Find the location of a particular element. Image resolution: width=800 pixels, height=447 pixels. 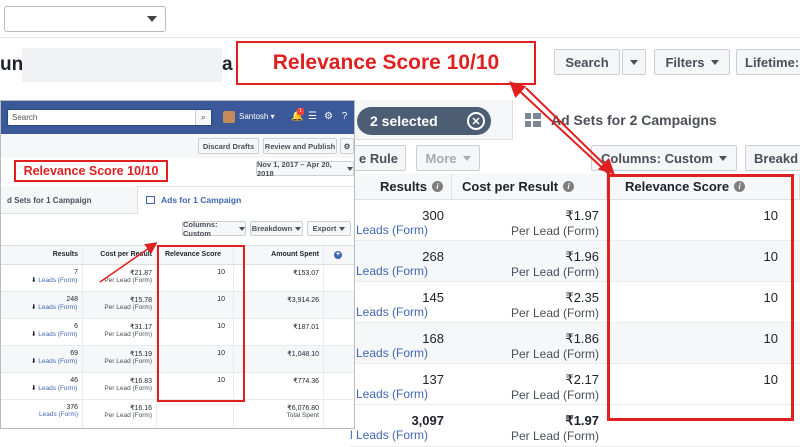

cell-results: 268 l Leads (Form) is located at coordinates (401, 261).